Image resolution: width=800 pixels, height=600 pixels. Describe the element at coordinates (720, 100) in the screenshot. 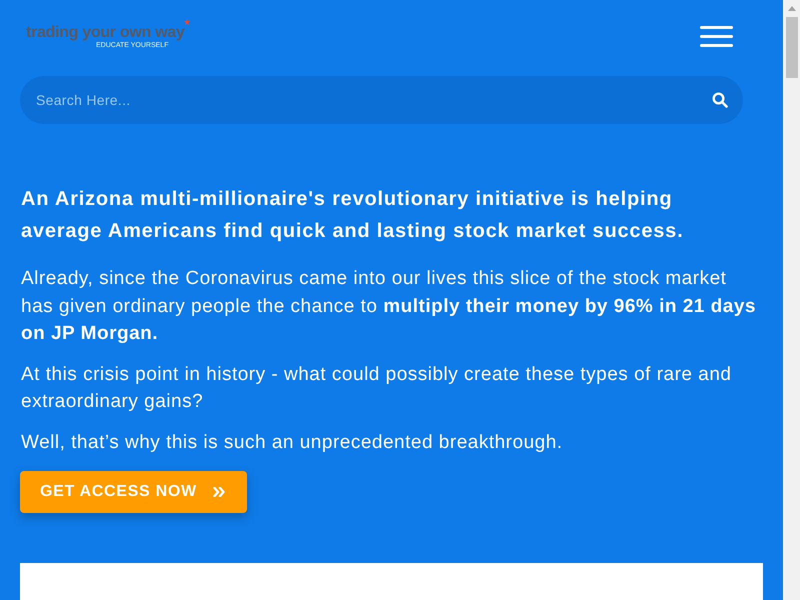

I see `search-icon` at that location.